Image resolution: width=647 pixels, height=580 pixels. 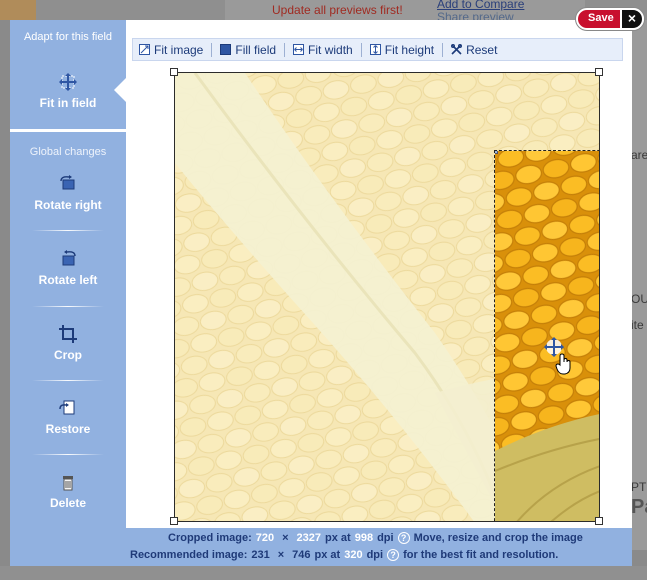 I want to click on fit-width-icon, so click(x=299, y=49).